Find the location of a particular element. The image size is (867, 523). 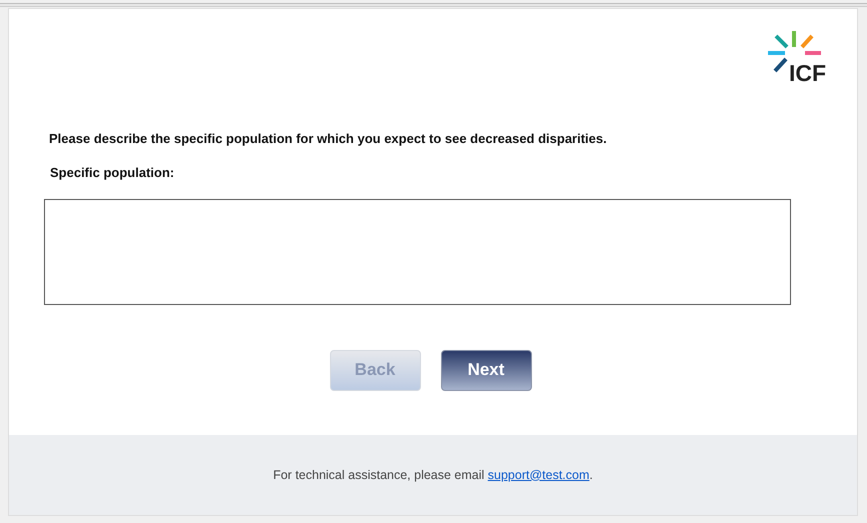

email-link: support@test.com is located at coordinates (539, 475).